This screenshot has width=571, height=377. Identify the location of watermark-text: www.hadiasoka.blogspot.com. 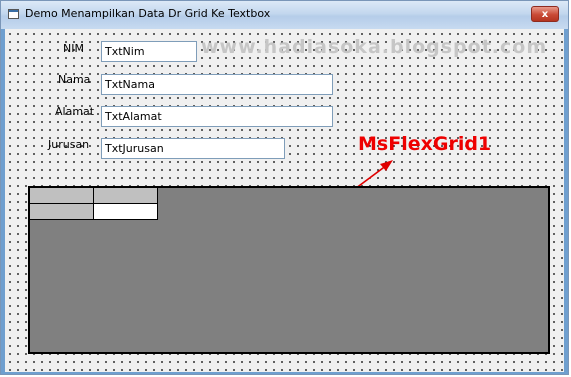
(374, 47).